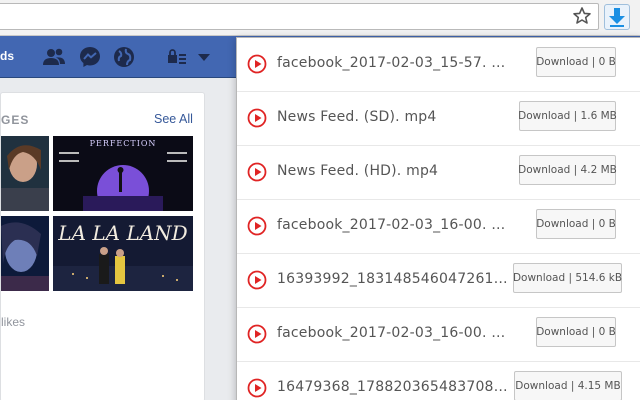 This screenshot has width=640, height=400. What do you see at coordinates (438, 119) in the screenshot?
I see `download-item: News Feed. (SD). mp4 Download | 1.6 MB` at bounding box center [438, 119].